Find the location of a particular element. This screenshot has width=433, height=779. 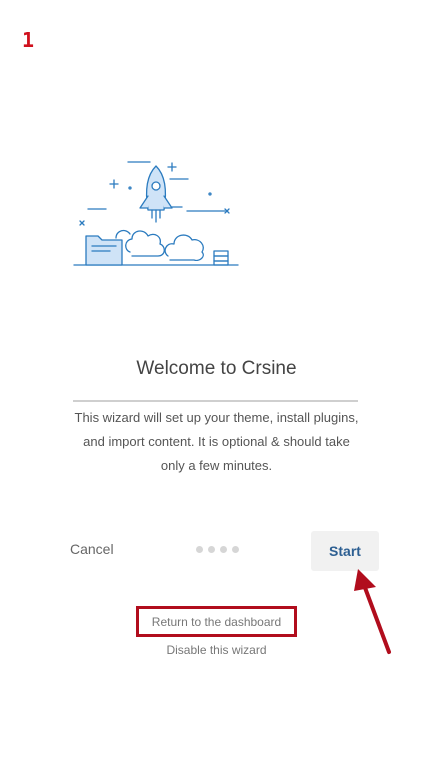

annotation-step-number: 1 is located at coordinates (28, 40).